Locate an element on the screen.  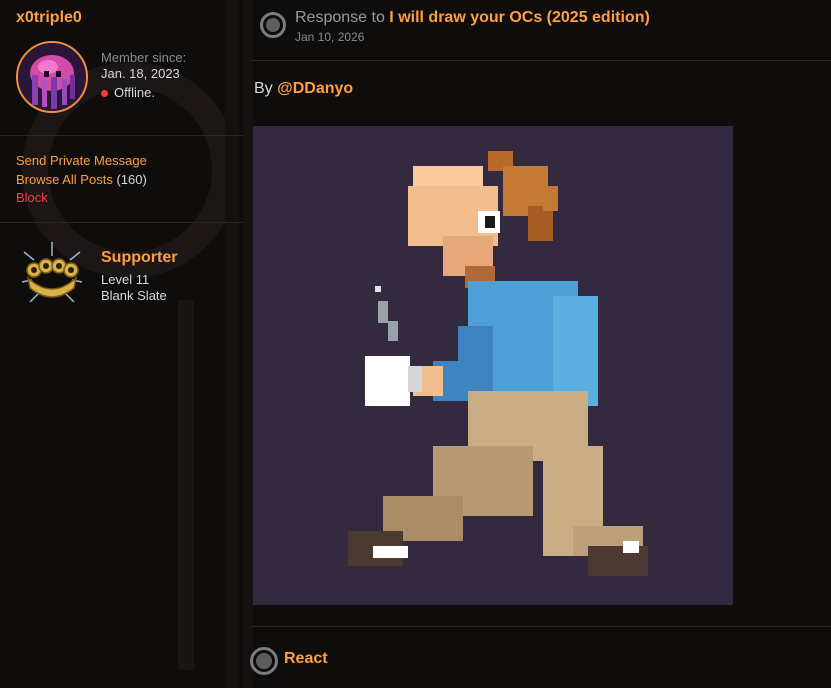
react-button: React is located at coordinates (306, 659).